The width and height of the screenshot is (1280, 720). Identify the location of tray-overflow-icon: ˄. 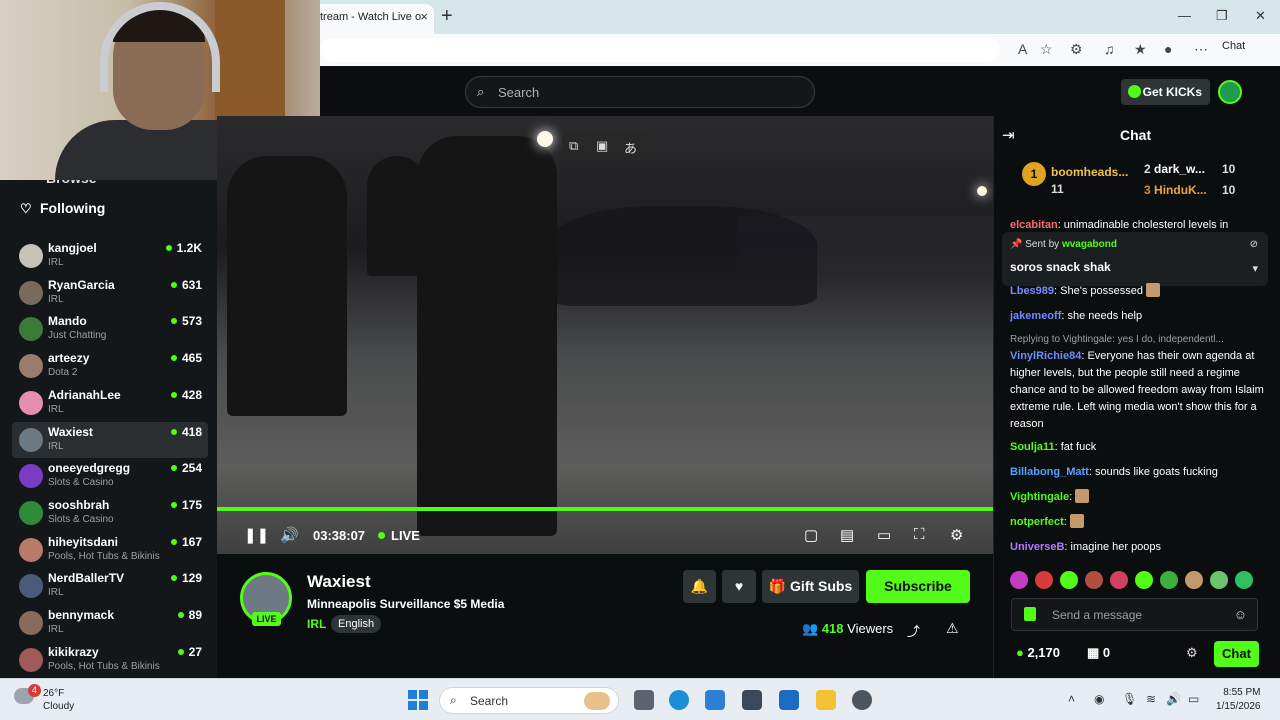
(1071, 699).